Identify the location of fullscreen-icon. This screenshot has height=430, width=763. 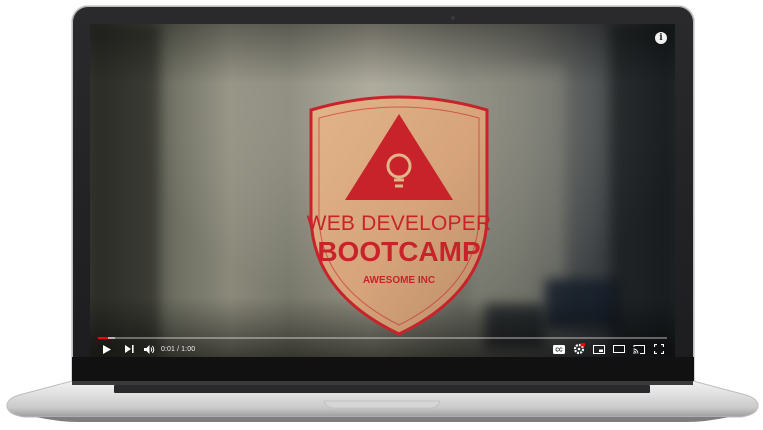
(659, 349).